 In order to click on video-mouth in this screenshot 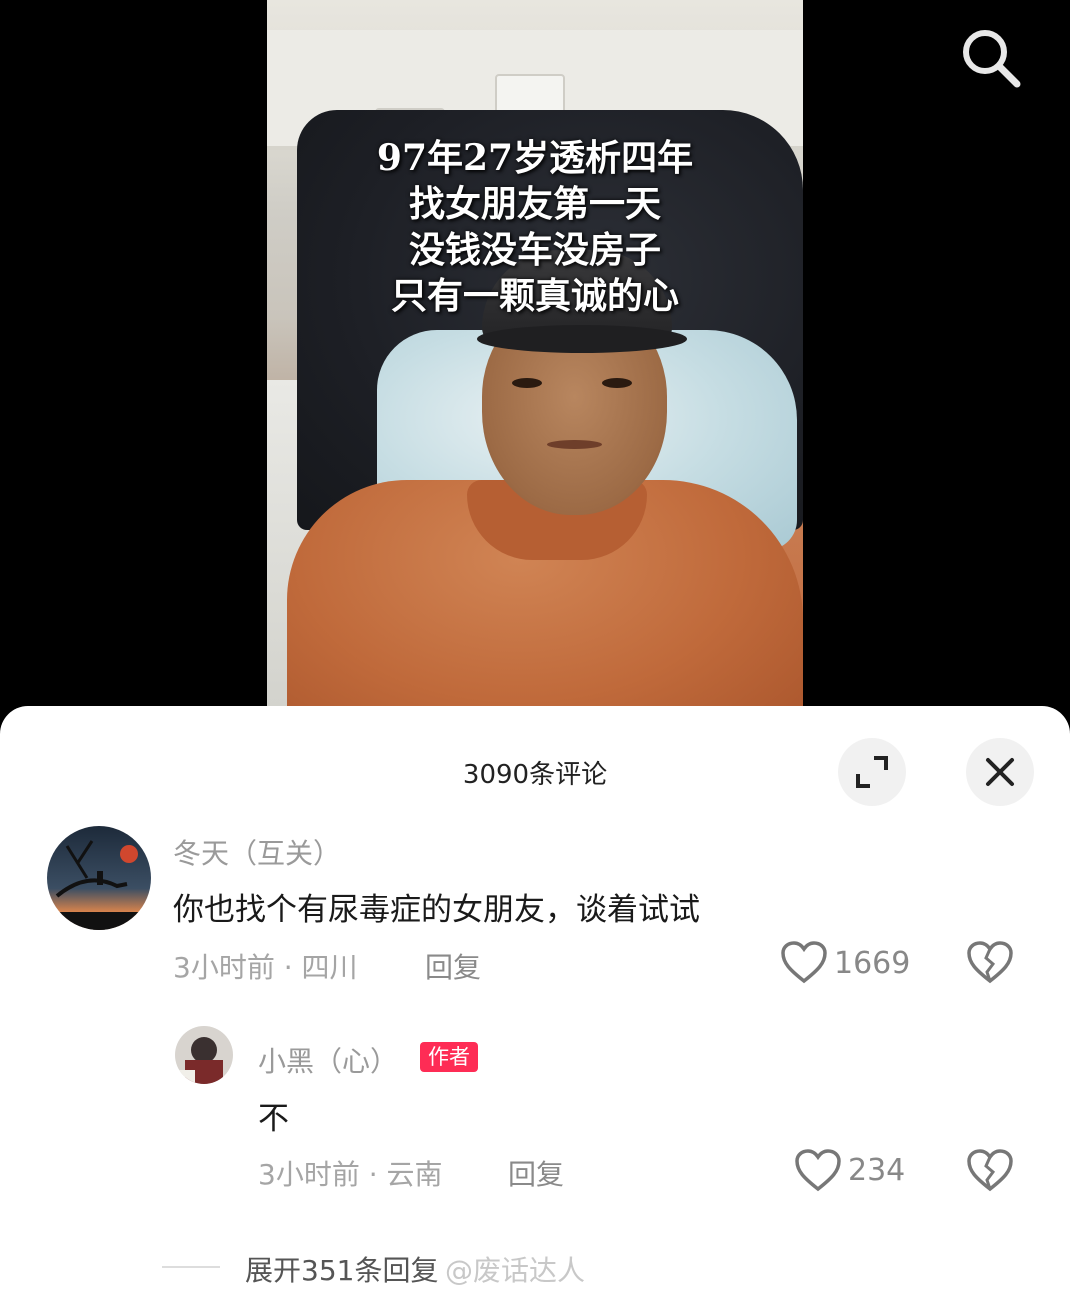, I will do `click(574, 444)`.